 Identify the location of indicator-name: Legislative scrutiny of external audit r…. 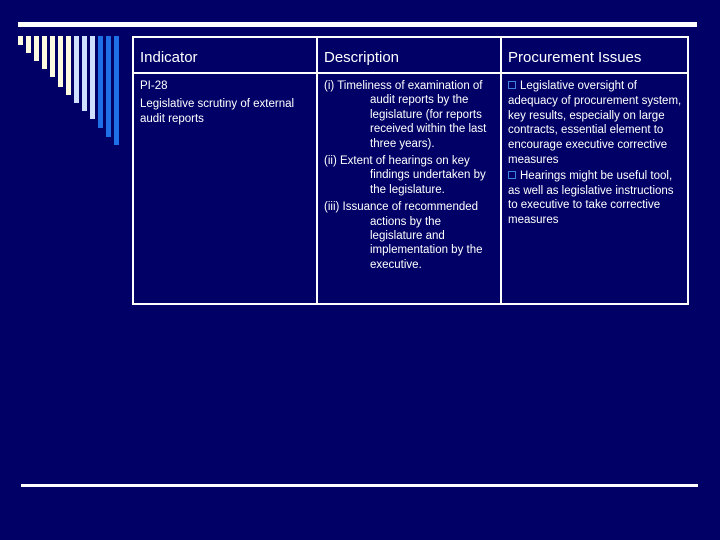
(217, 111).